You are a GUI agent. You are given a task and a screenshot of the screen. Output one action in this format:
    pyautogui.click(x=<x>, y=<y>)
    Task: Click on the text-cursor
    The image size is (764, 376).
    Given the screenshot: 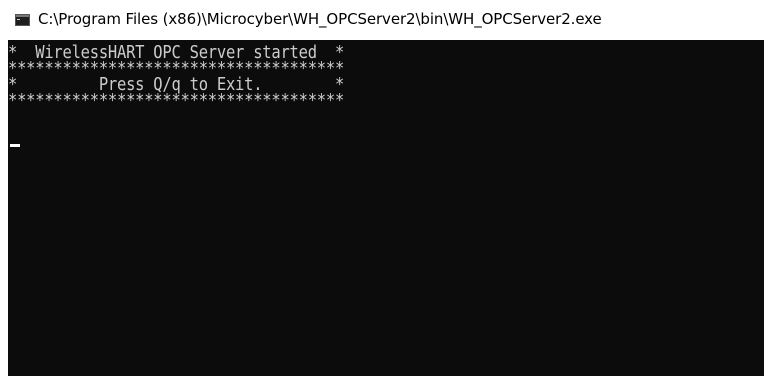 What is the action you would take?
    pyautogui.click(x=15, y=145)
    